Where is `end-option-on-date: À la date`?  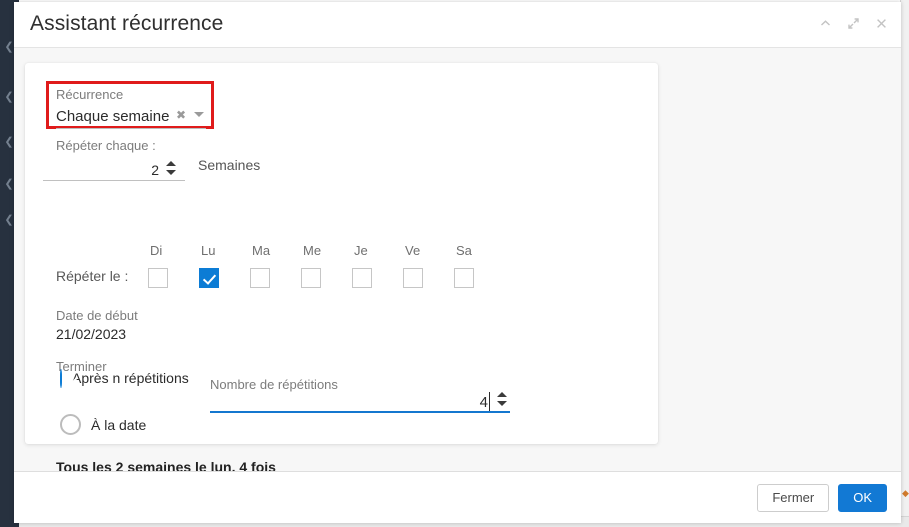
end-option-on-date: À la date is located at coordinates (103, 424).